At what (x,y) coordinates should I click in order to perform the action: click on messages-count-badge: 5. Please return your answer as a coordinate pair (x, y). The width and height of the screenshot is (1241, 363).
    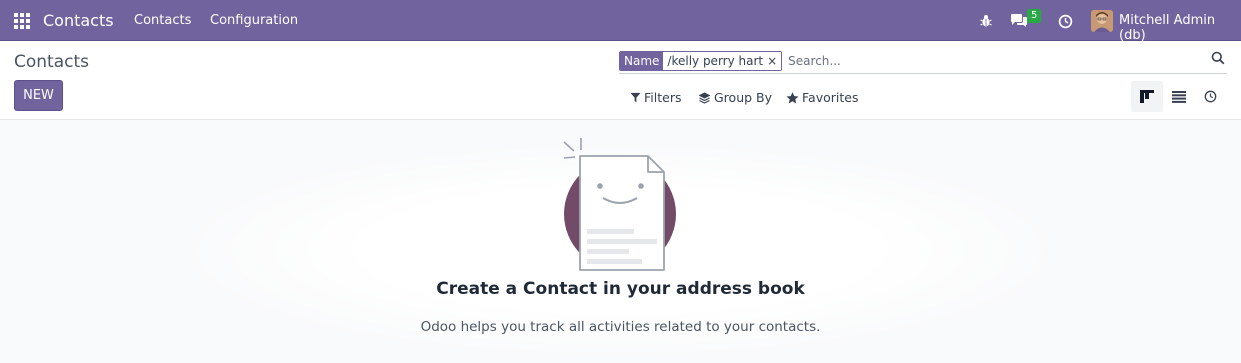
    Looking at the image, I should click on (1034, 16).